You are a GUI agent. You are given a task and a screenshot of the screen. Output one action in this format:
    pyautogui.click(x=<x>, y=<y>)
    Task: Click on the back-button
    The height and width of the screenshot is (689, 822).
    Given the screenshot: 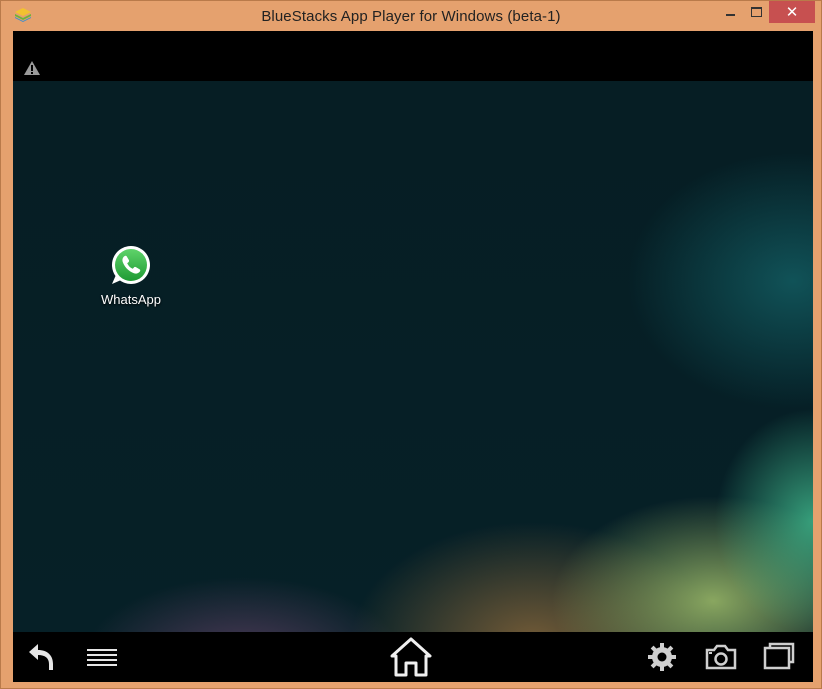 What is the action you would take?
    pyautogui.click(x=41, y=656)
    